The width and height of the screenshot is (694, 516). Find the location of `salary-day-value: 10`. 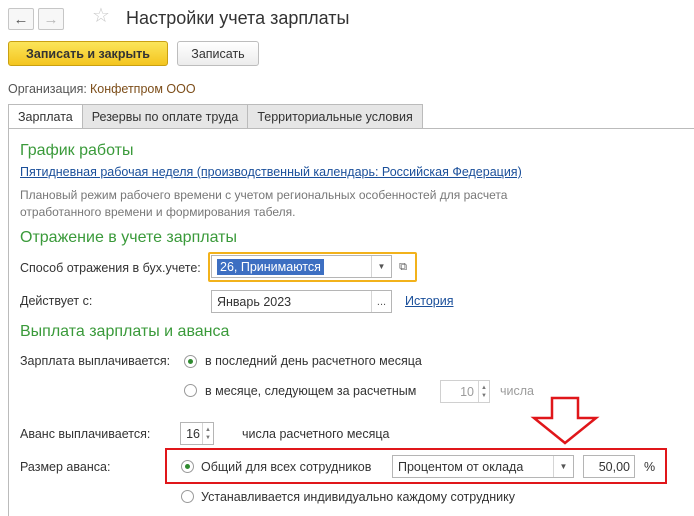

salary-day-value: 10 is located at coordinates (467, 391).